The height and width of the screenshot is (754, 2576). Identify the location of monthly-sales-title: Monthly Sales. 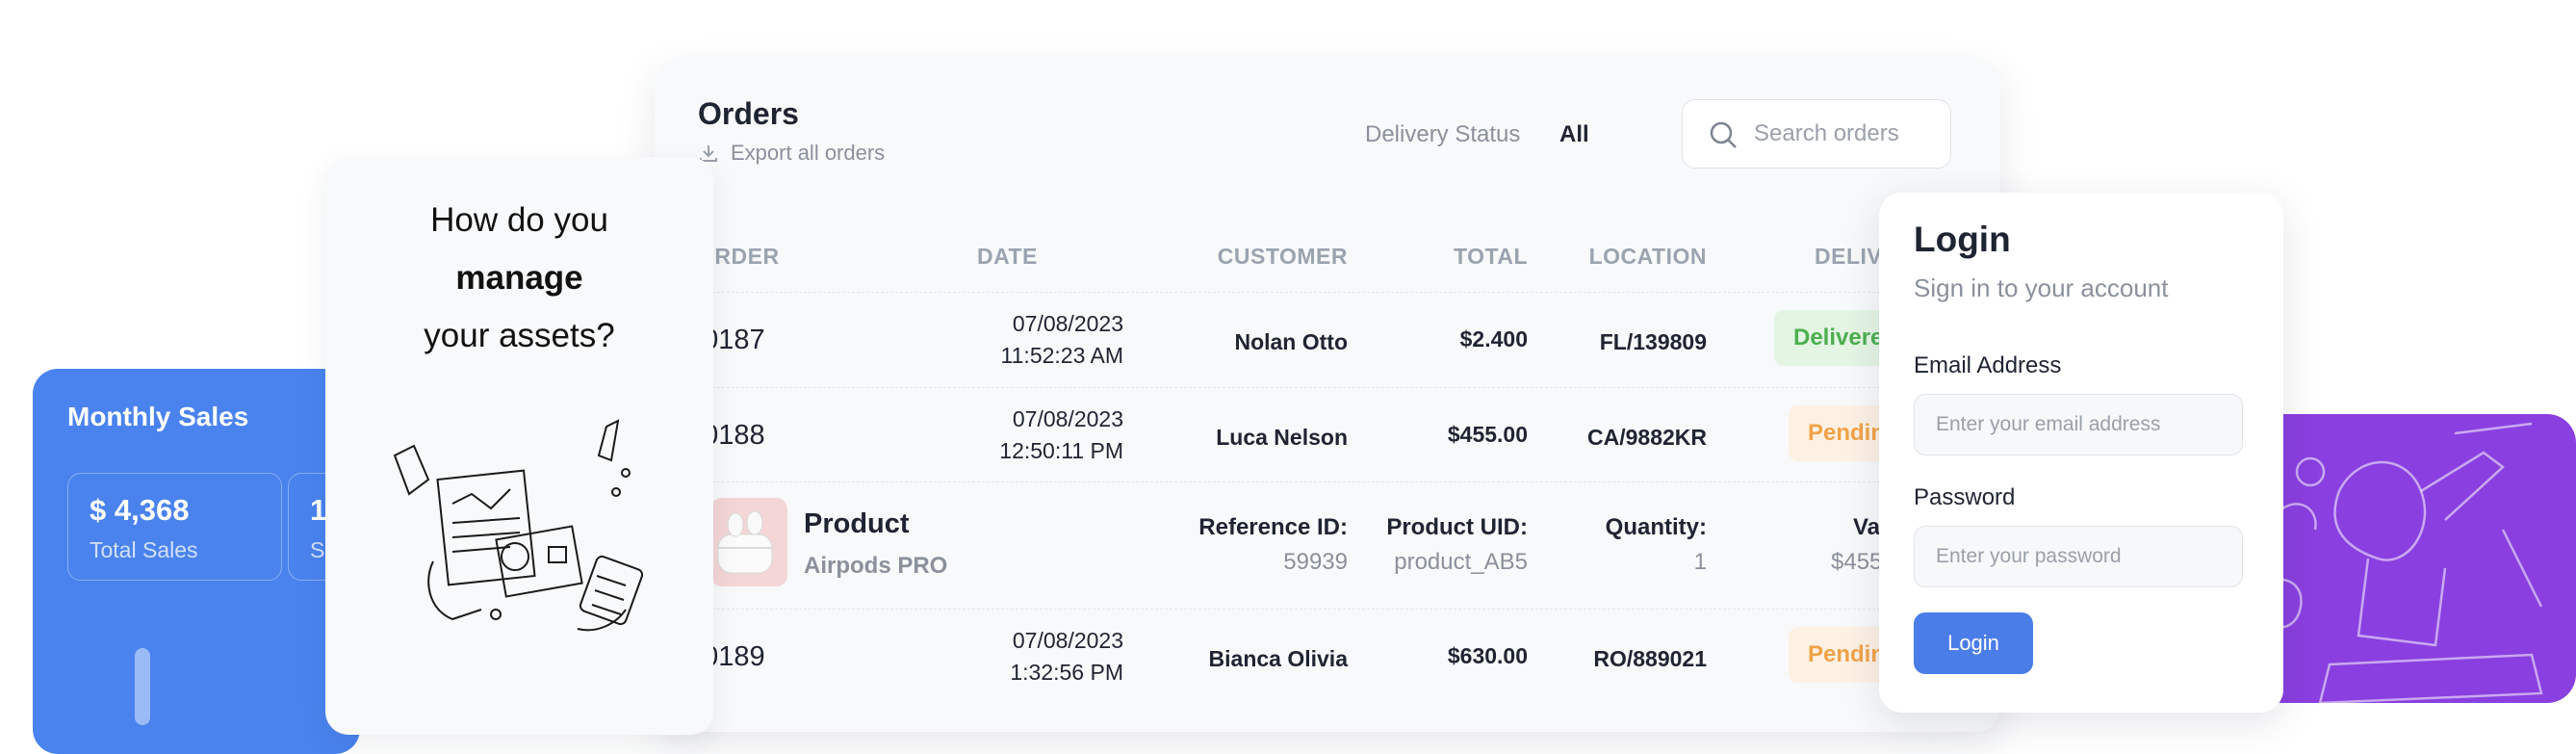
(158, 417).